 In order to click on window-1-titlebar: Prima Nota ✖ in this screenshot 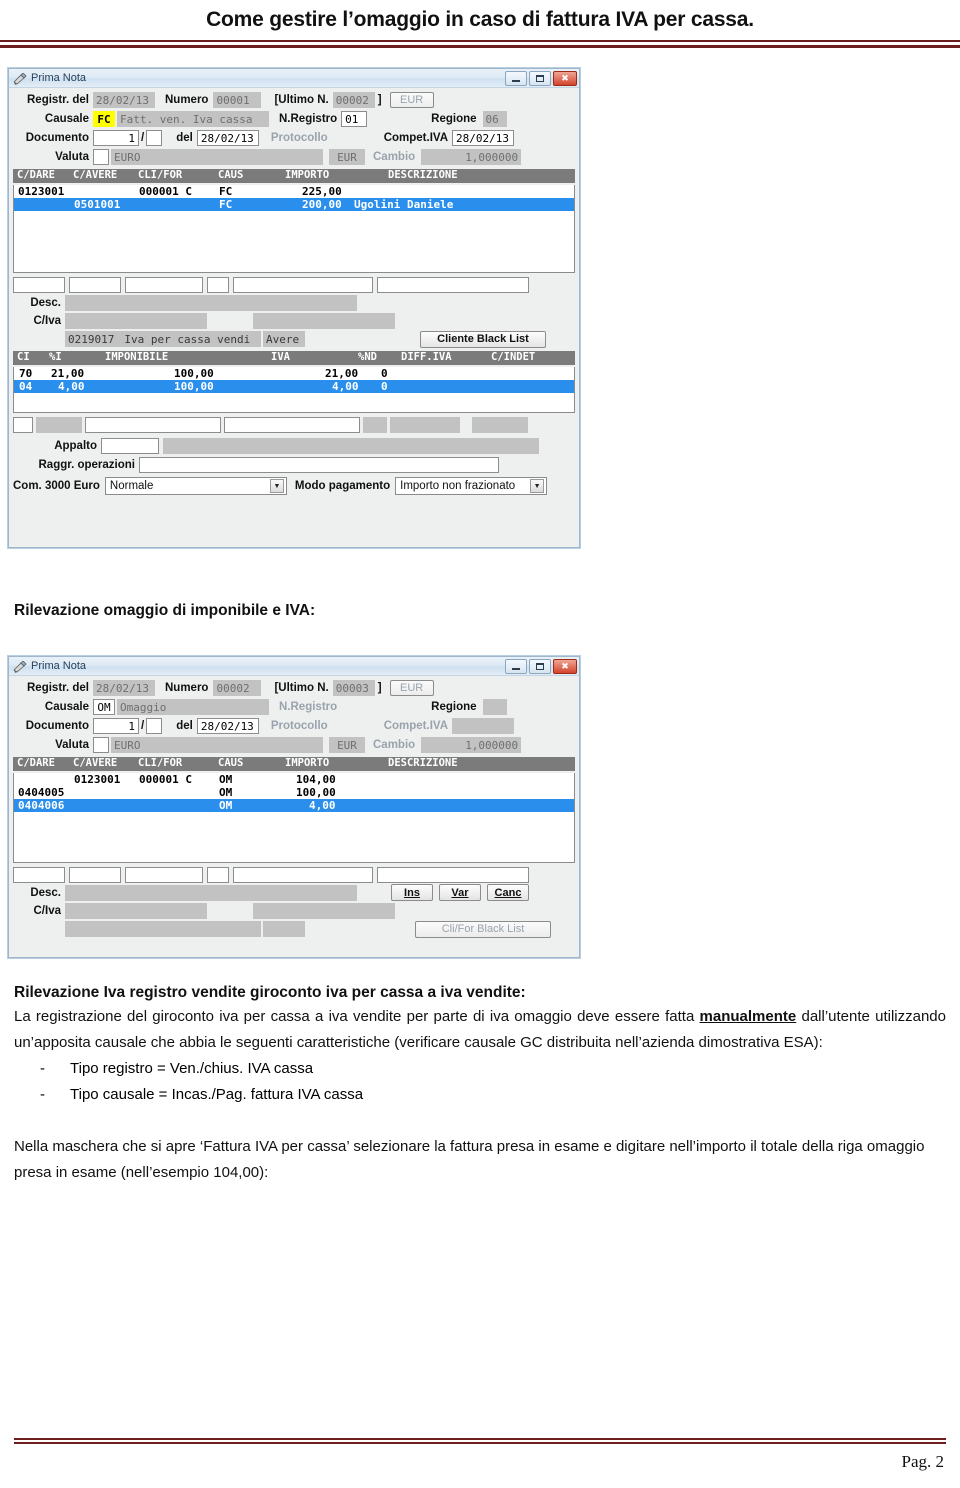, I will do `click(294, 78)`.